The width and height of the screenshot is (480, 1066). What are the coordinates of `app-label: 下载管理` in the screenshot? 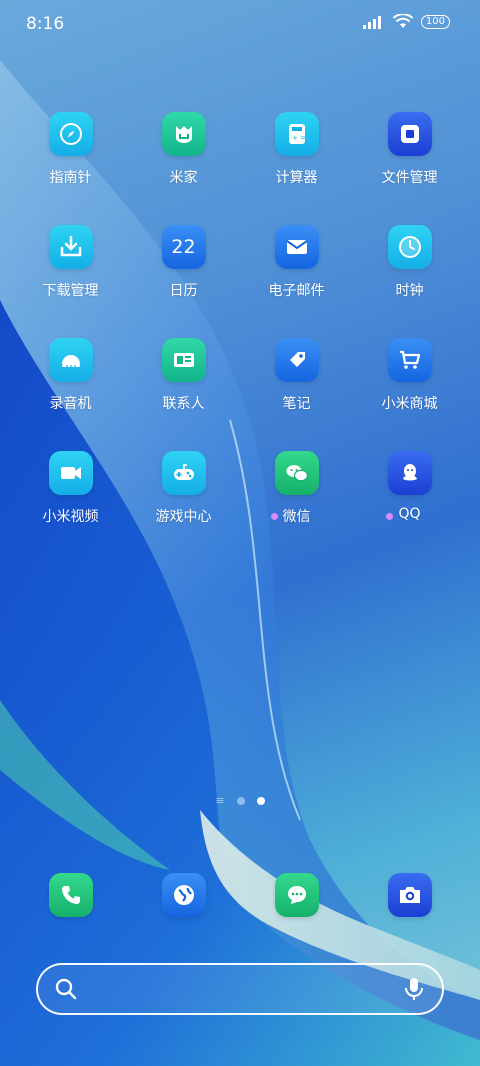 It's located at (70, 291).